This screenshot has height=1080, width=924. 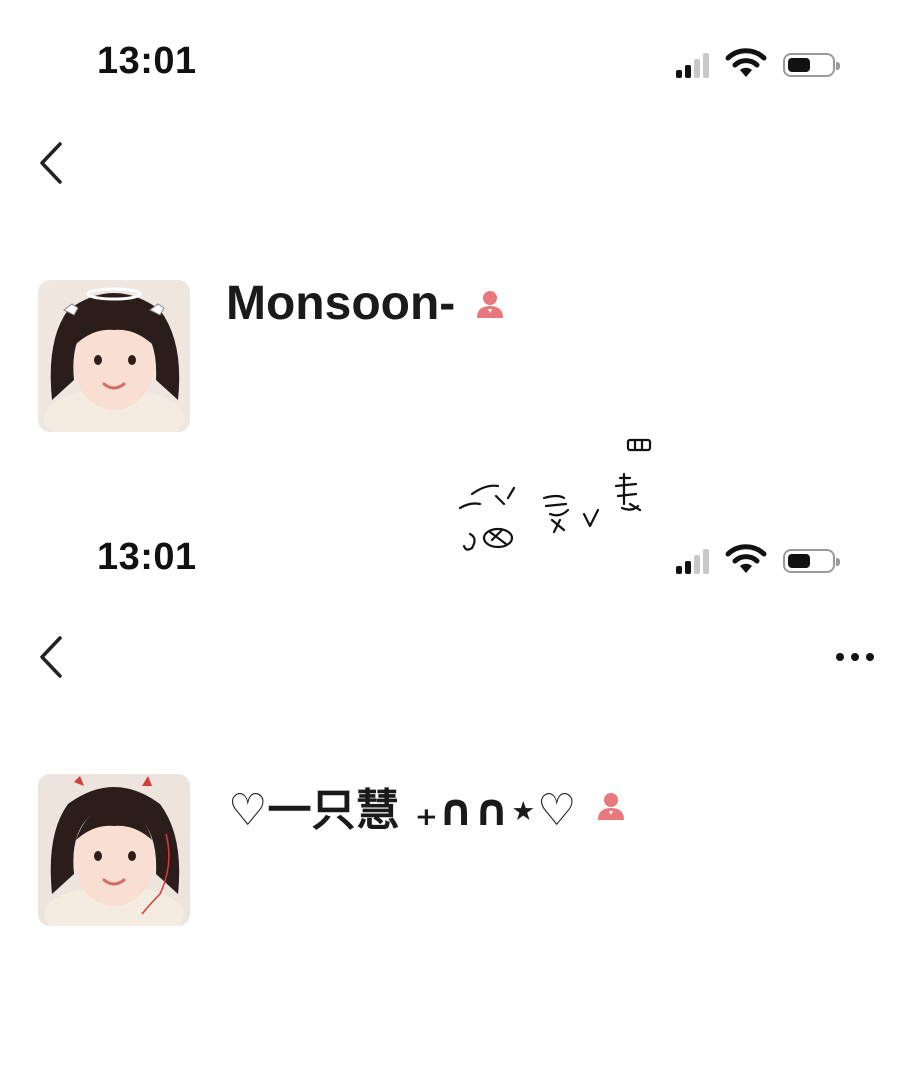 I want to click on profile-name: Monsoon-, so click(x=341, y=303).